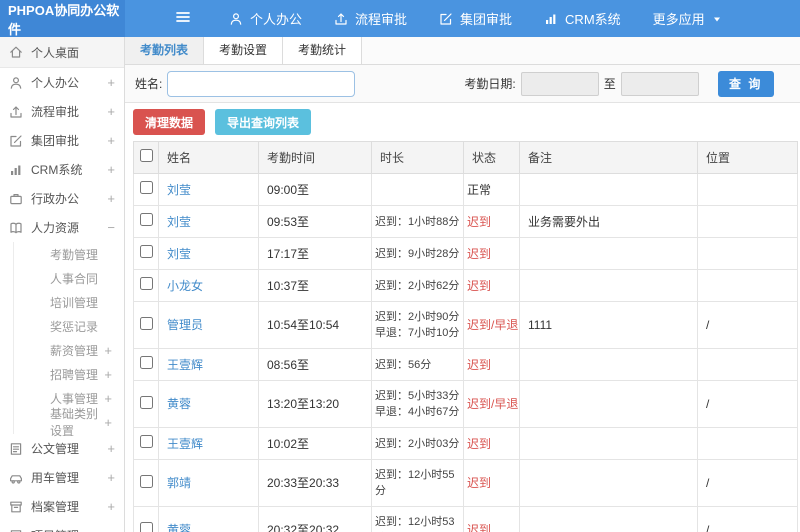 The height and width of the screenshot is (532, 800). I want to click on top-nav-label: 更多应用, so click(678, 19).